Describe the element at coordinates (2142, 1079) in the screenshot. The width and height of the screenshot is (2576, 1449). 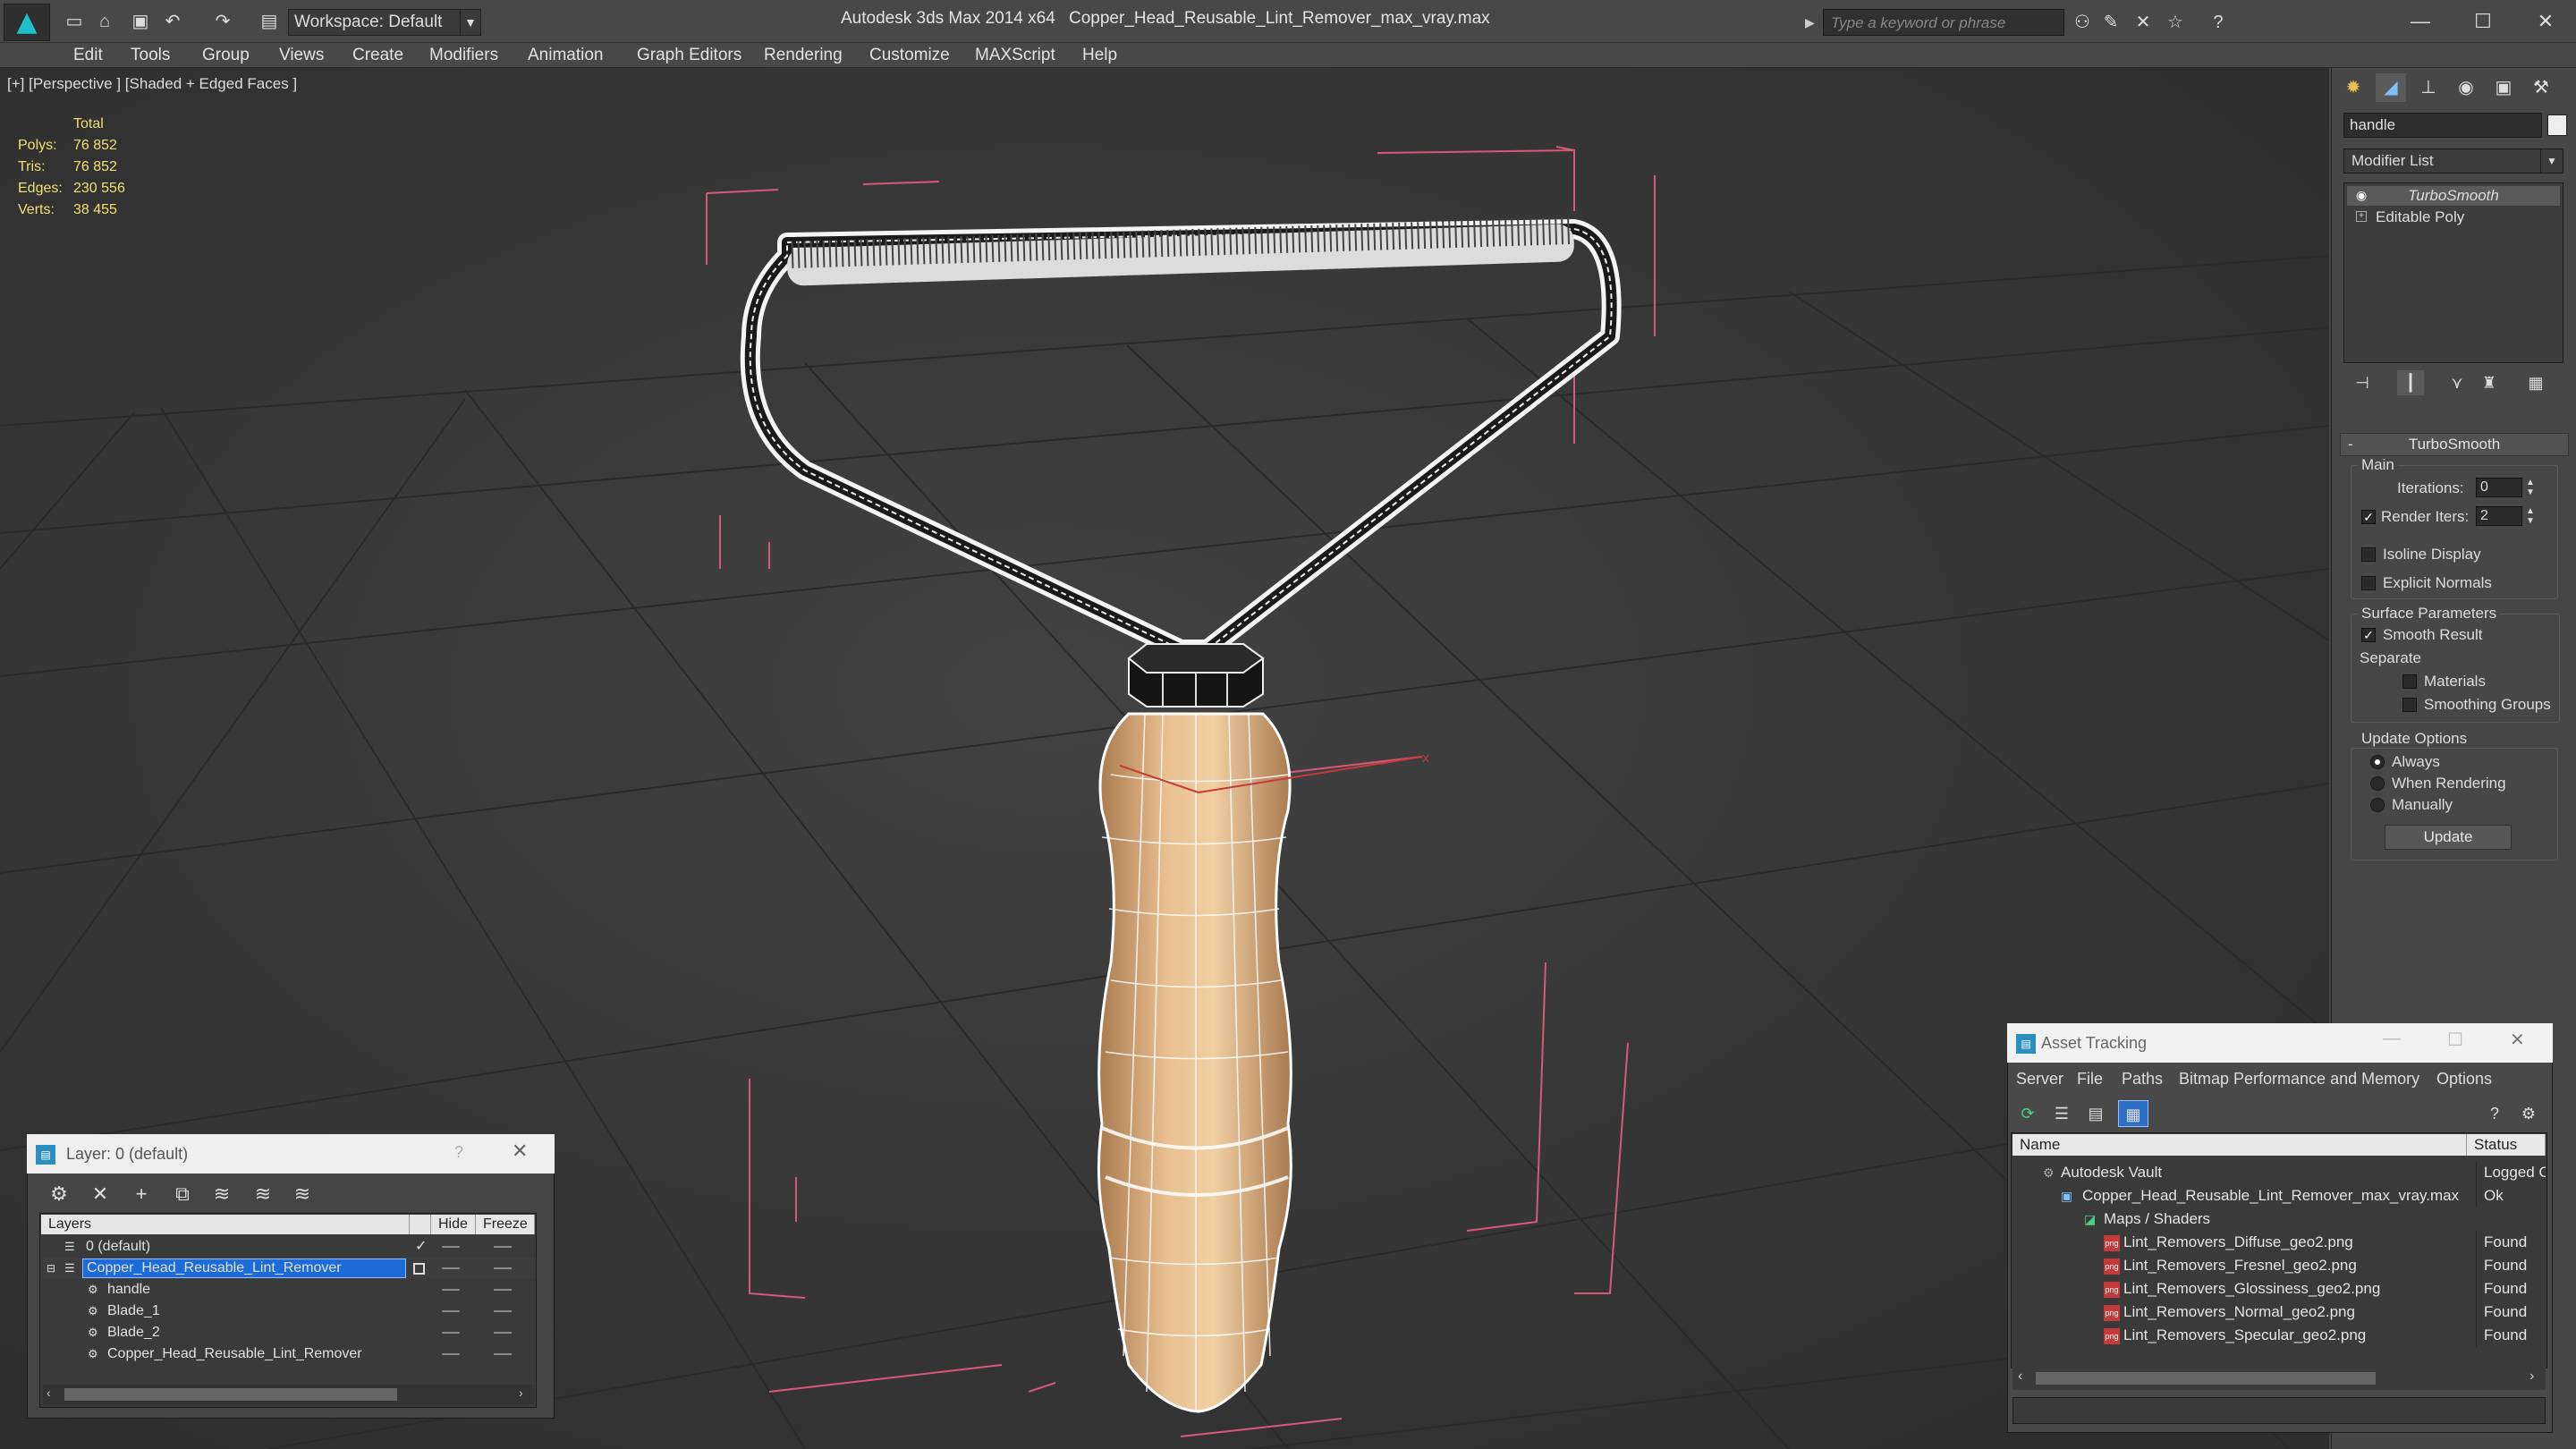
I see `asset-menu-paths: Paths` at that location.